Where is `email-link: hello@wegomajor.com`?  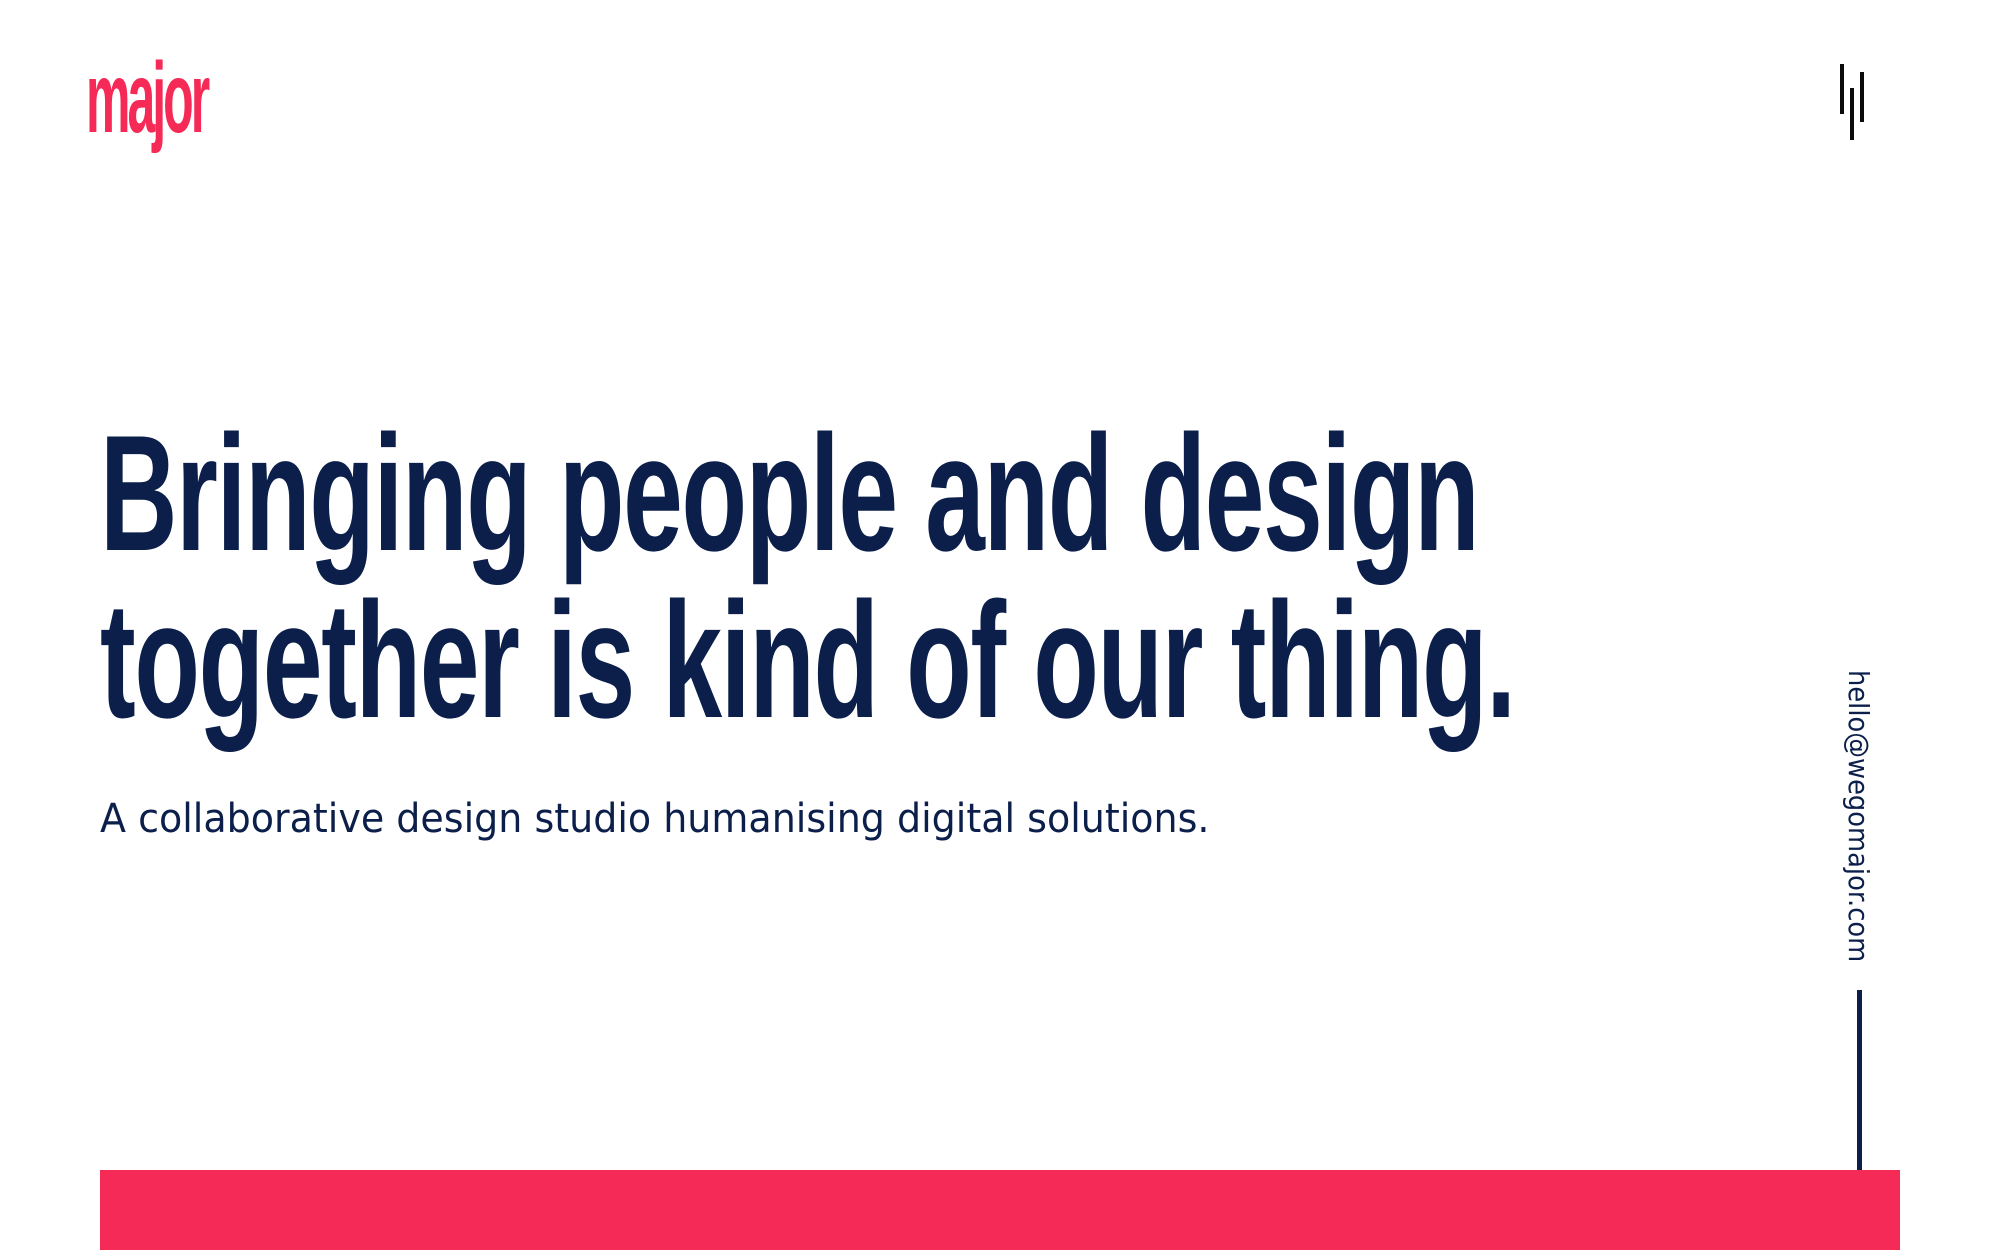
email-link: hello@wegomajor.com is located at coordinates (1858, 816).